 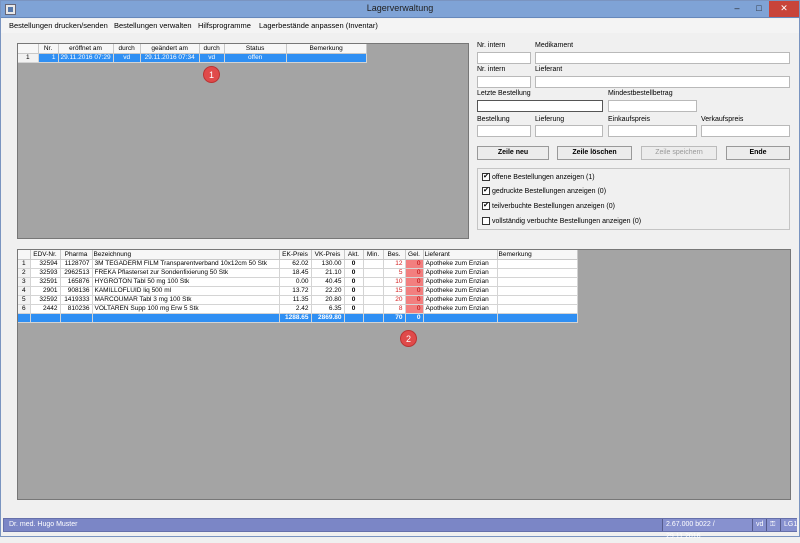 I want to click on bes: 20, so click(x=394, y=300).